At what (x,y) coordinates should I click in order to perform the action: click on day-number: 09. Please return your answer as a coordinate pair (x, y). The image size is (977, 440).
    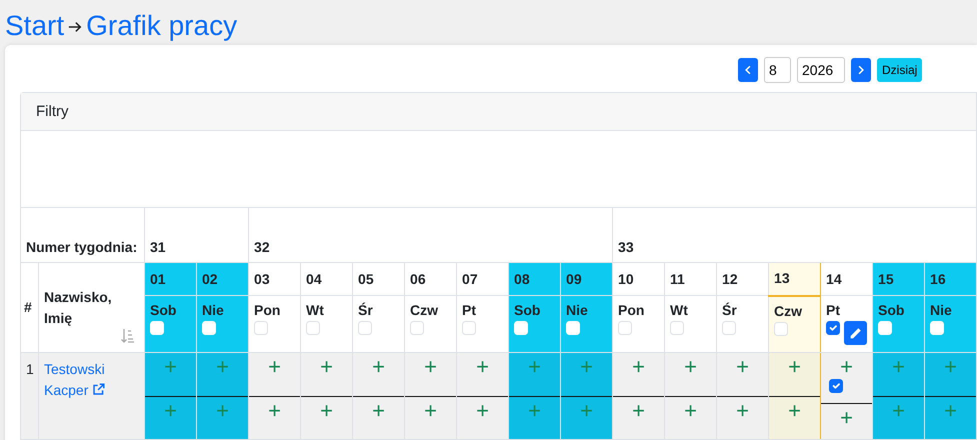
    Looking at the image, I should click on (586, 279).